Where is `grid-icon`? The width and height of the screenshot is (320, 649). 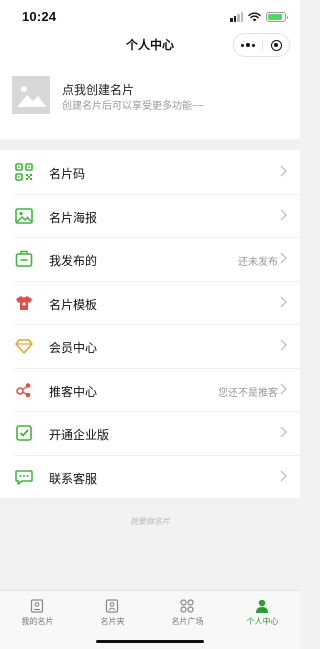
grid-icon is located at coordinates (187, 606).